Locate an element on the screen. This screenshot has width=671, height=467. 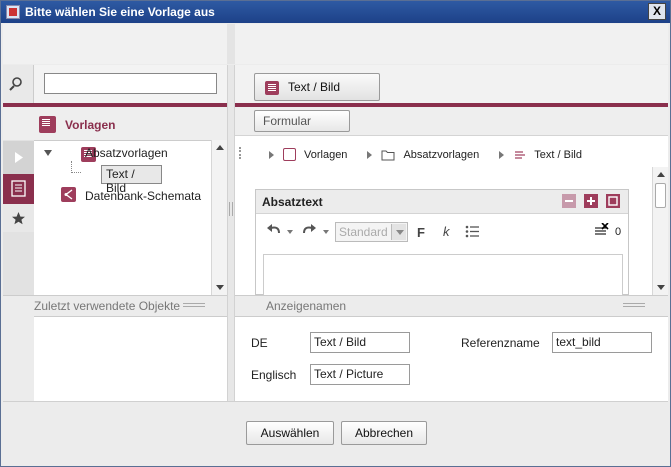
de-field: Text / Bild is located at coordinates (360, 342).